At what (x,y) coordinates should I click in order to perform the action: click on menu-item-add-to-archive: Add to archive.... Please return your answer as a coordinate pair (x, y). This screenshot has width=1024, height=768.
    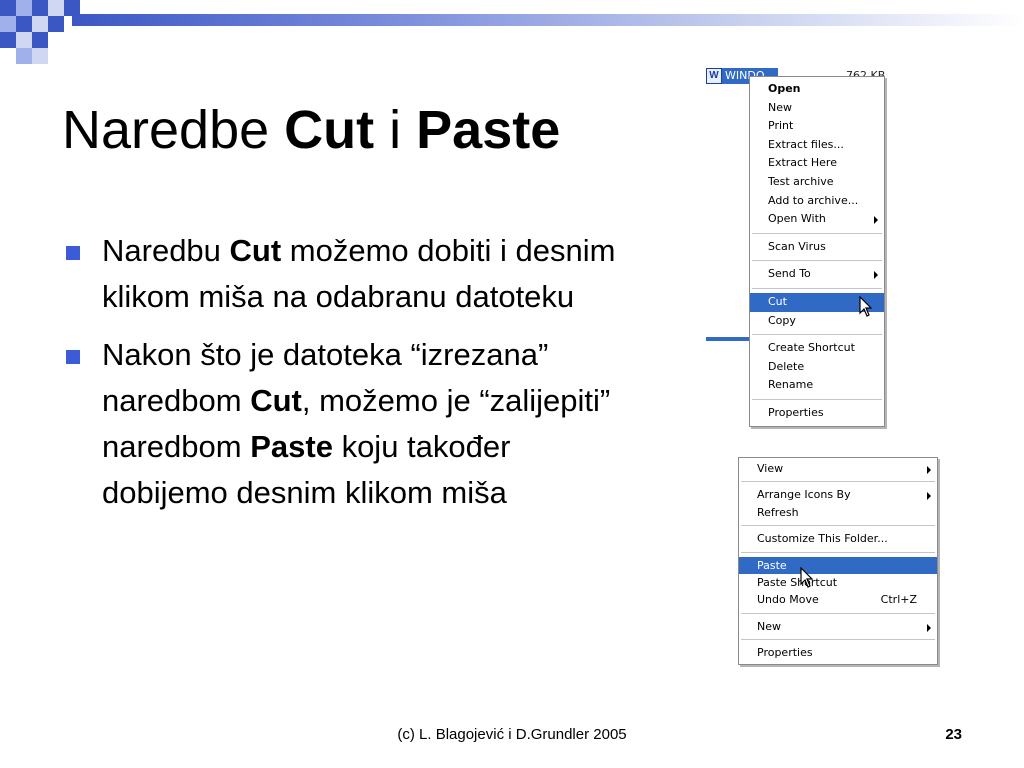
    Looking at the image, I should click on (817, 201).